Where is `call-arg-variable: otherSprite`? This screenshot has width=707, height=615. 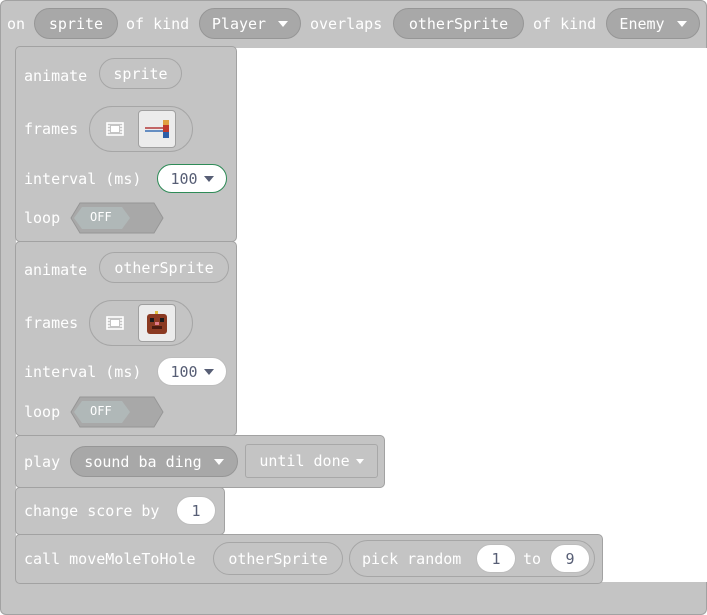
call-arg-variable: otherSprite is located at coordinates (278, 558).